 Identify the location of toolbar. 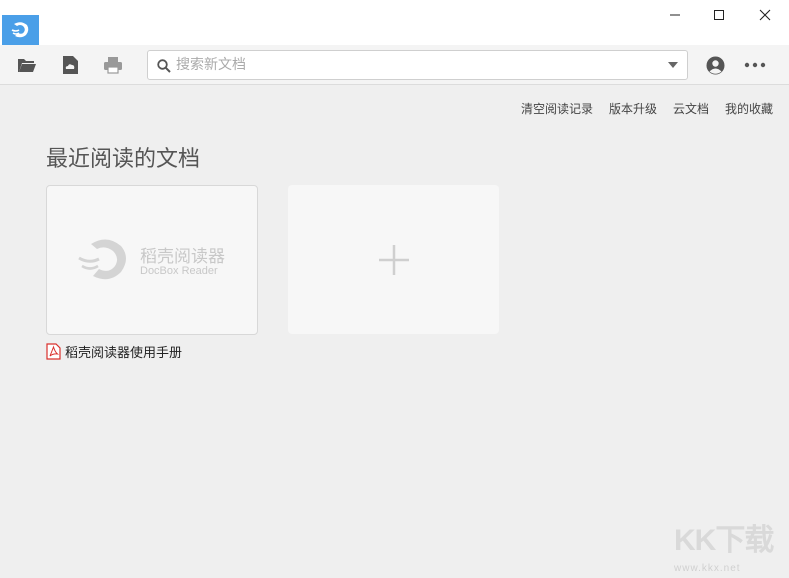
(394, 65).